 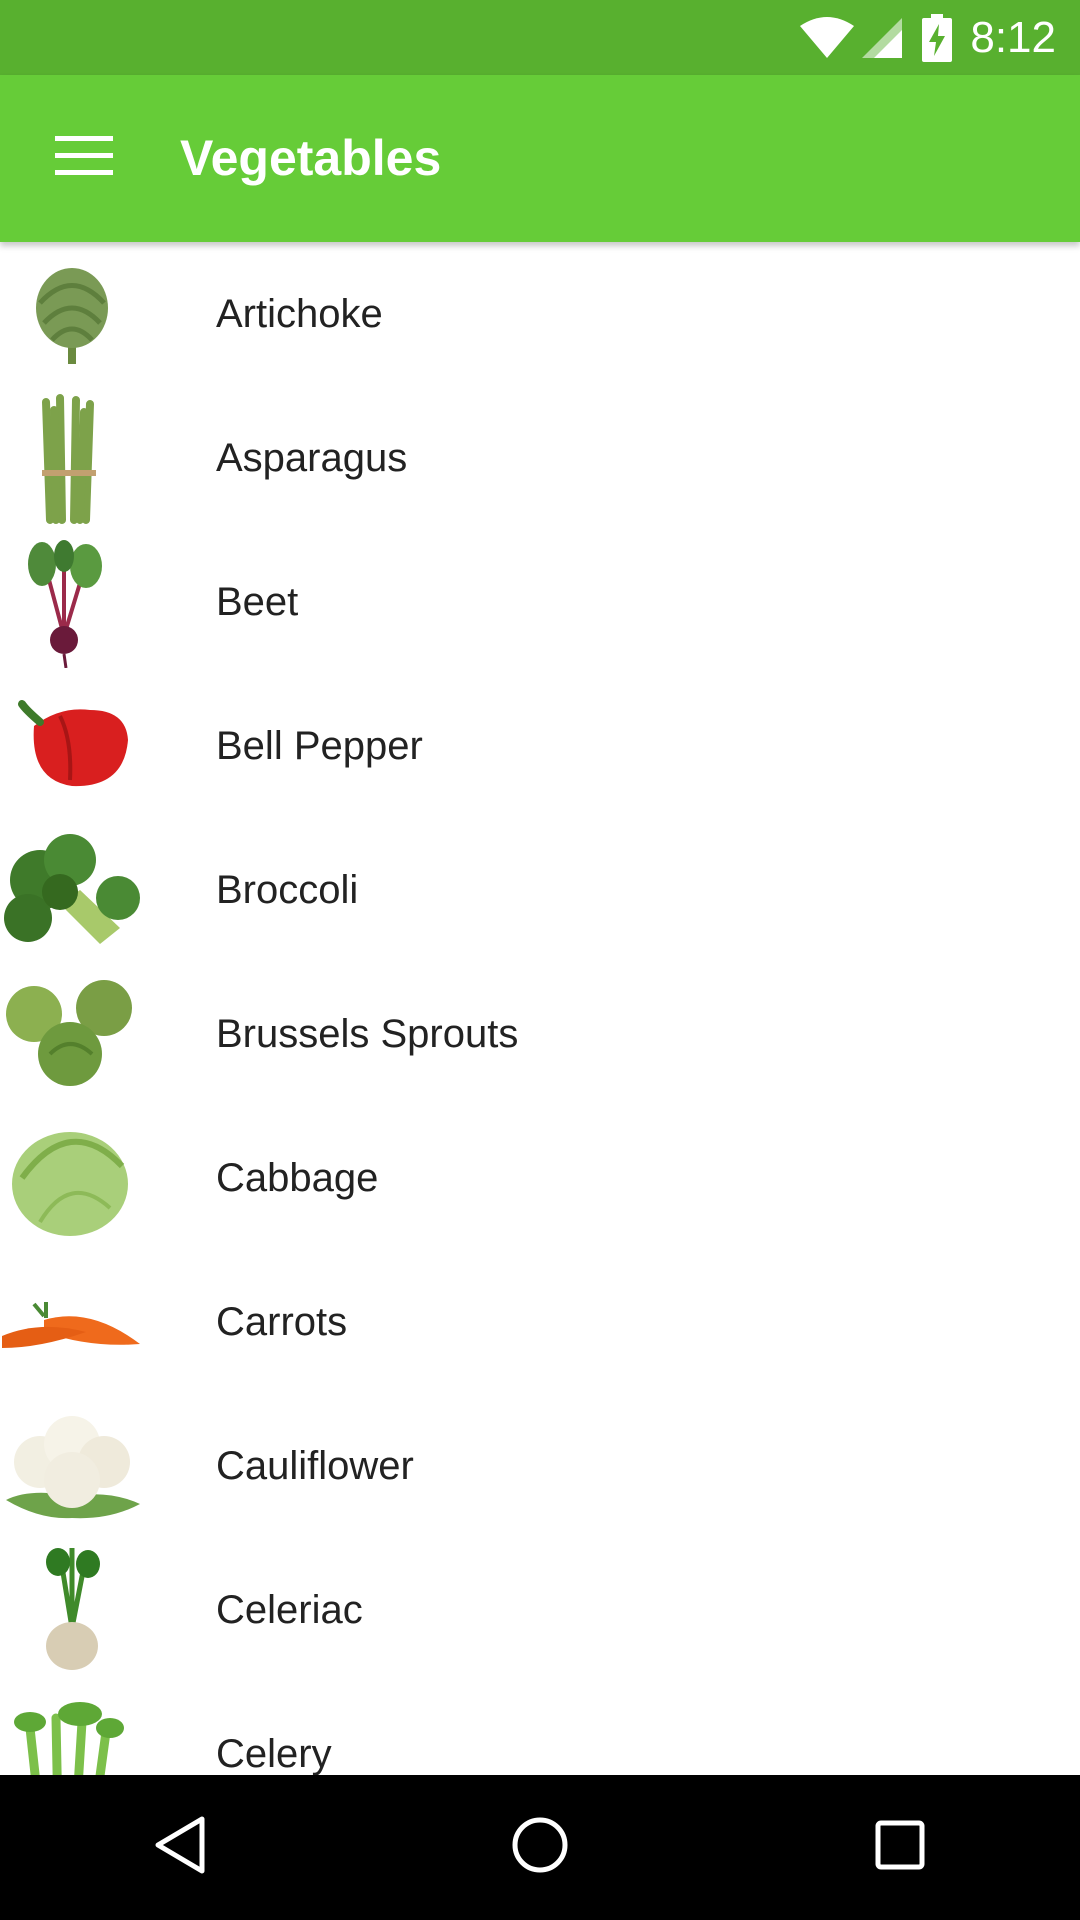 What do you see at coordinates (319, 746) in the screenshot?
I see `list-item-label: Bell Pepper` at bounding box center [319, 746].